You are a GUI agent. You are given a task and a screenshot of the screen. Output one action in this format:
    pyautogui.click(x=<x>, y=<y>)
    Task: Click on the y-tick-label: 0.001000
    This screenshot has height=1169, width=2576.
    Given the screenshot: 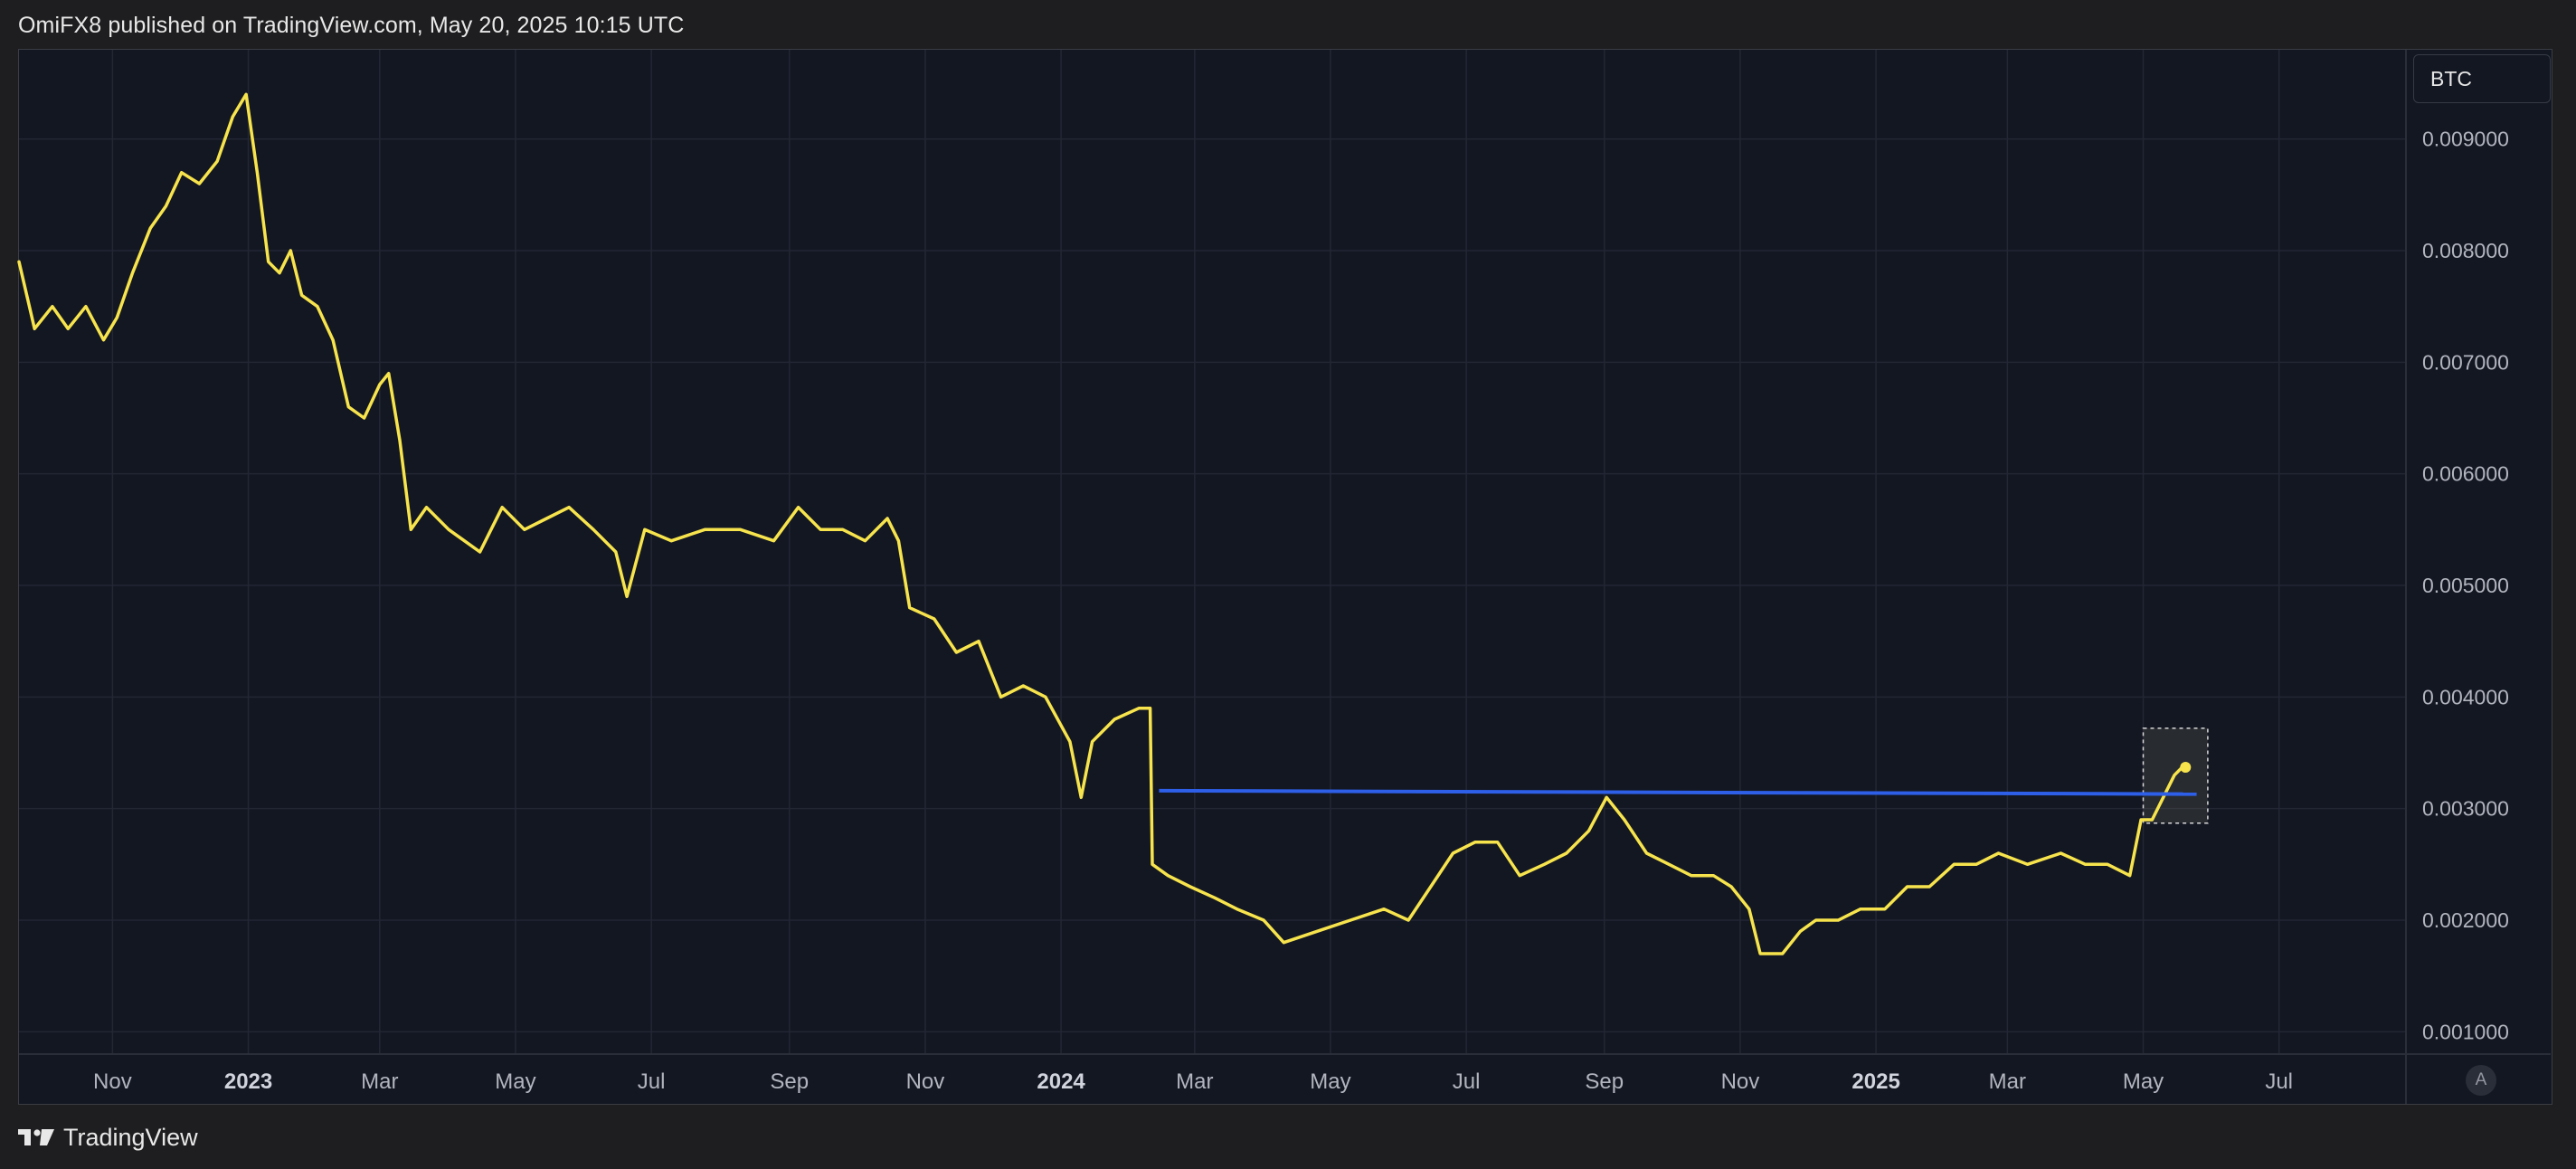 What is the action you would take?
    pyautogui.click(x=2466, y=1031)
    